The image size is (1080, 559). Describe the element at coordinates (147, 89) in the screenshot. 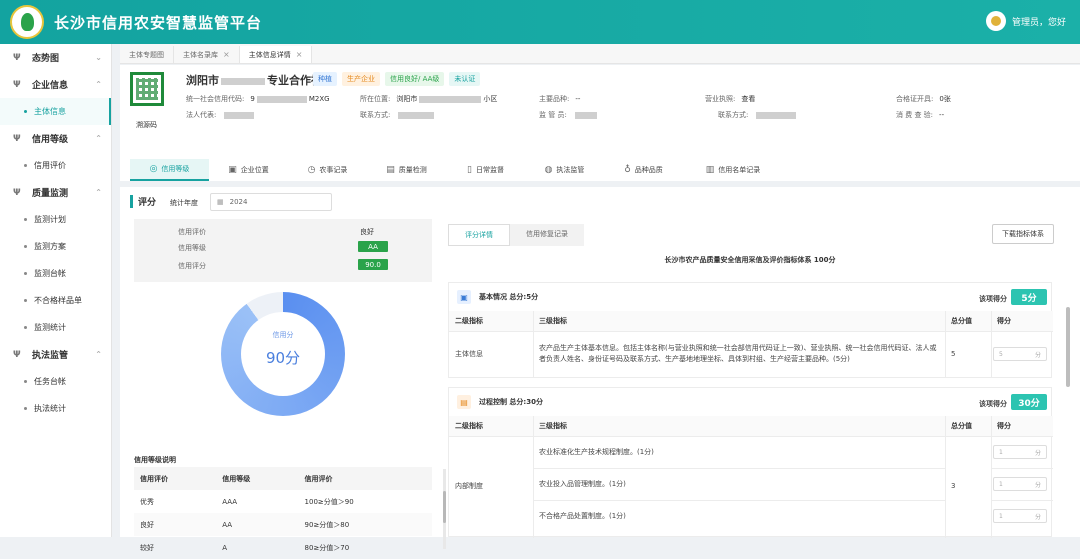

I see `qr-code-icon` at that location.